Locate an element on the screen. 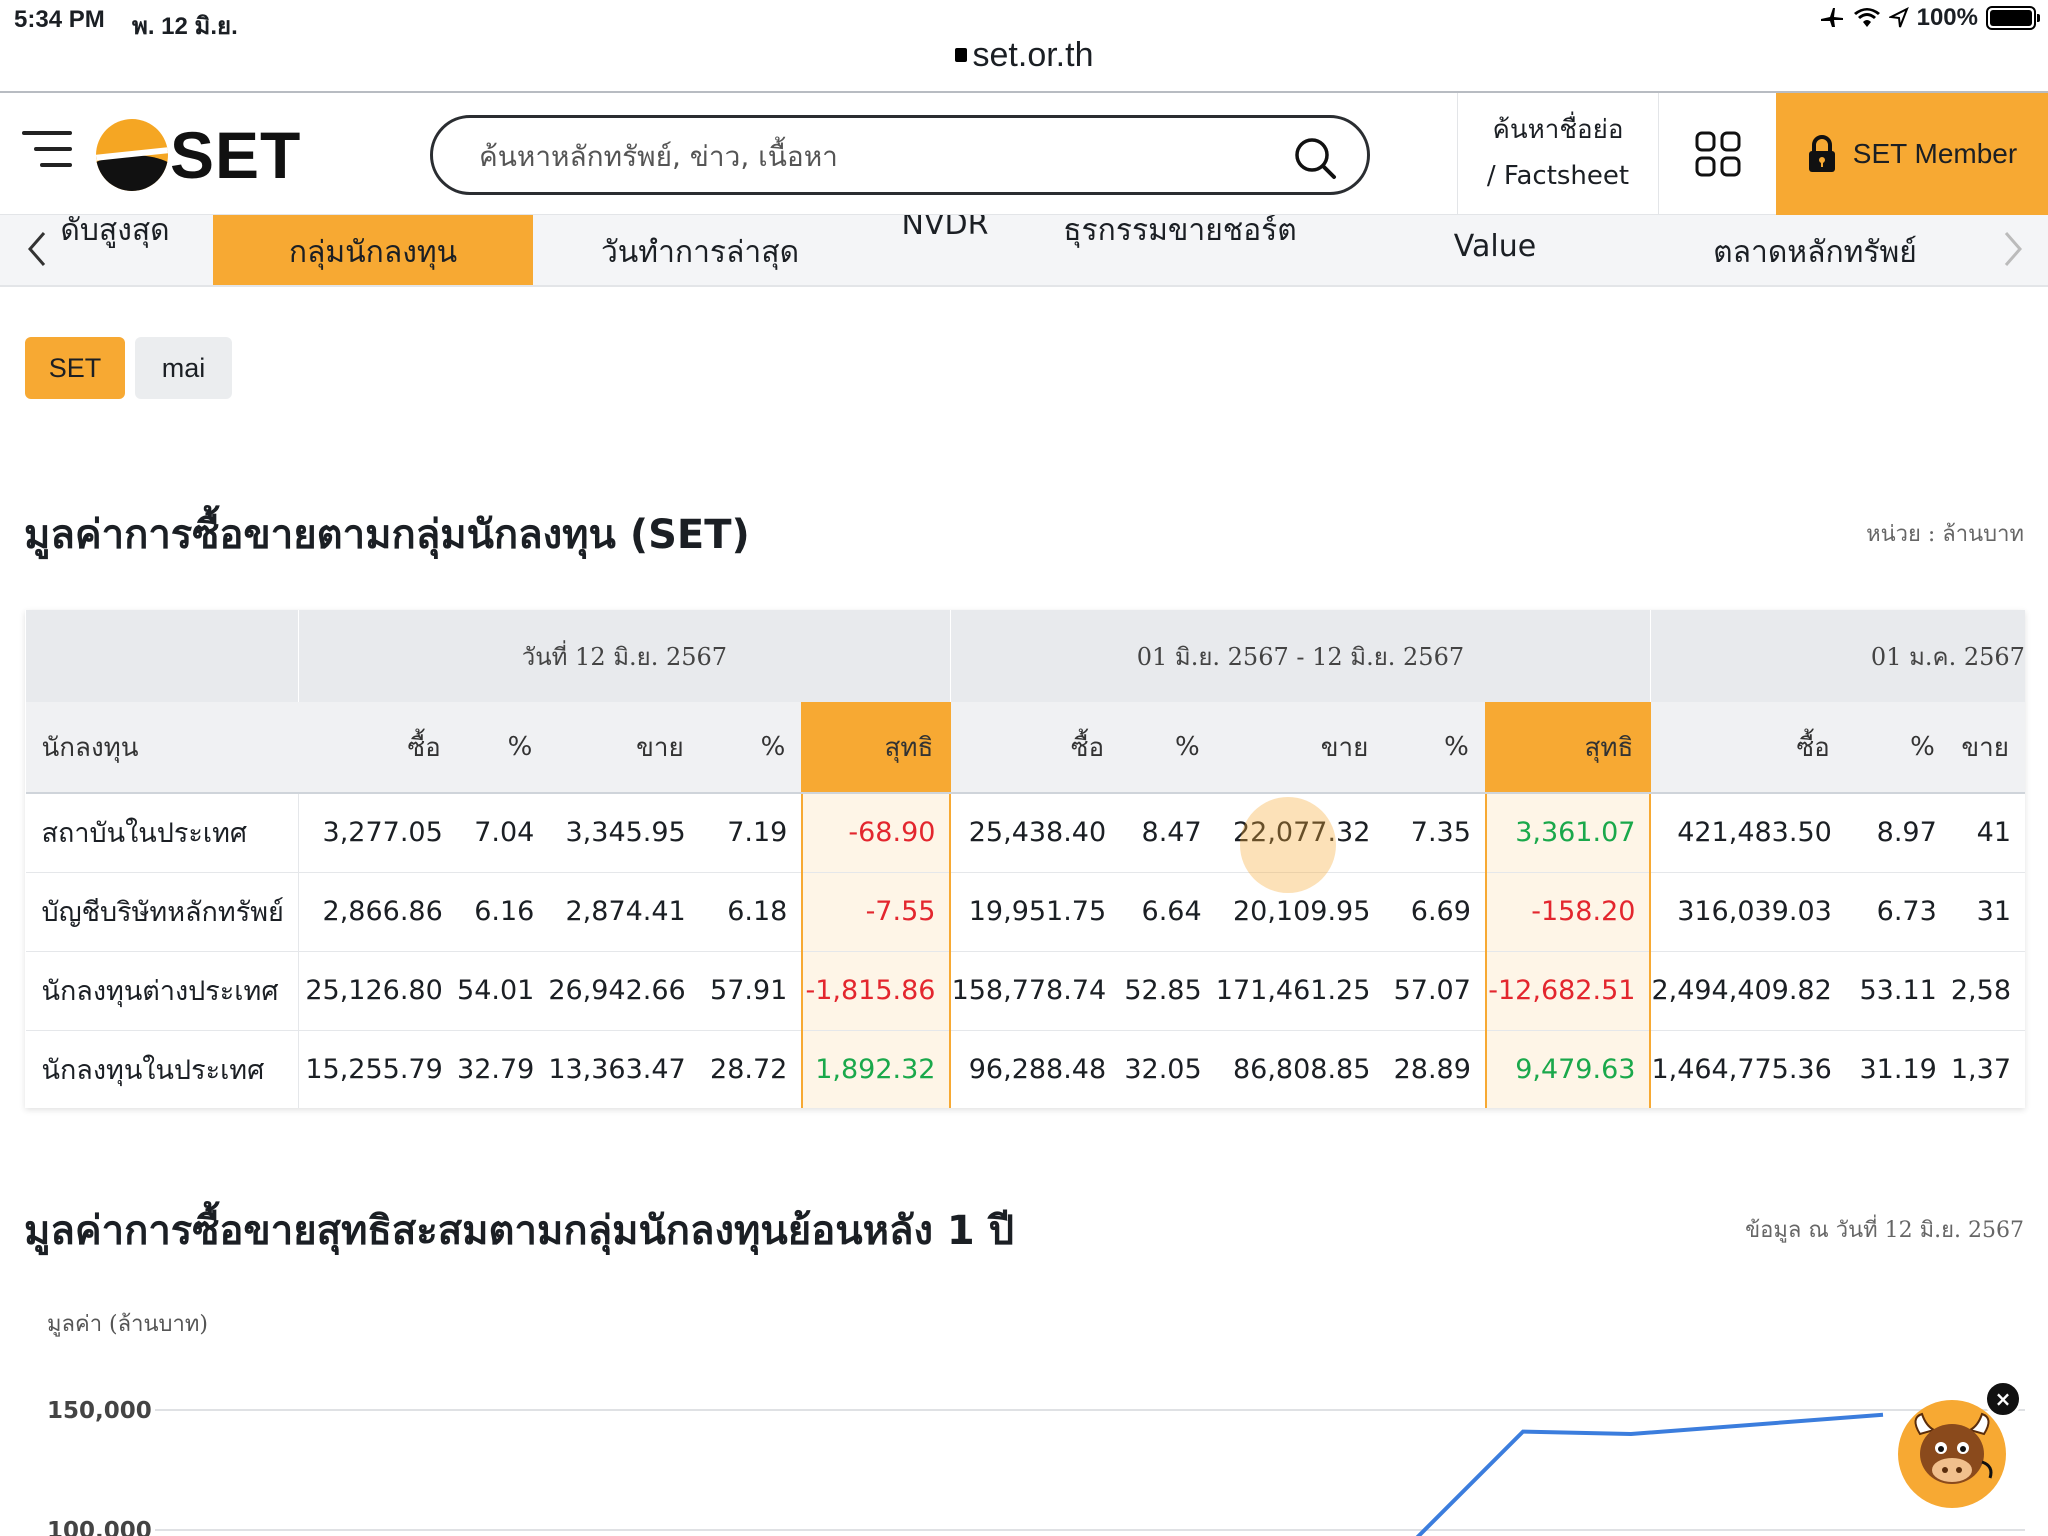 This screenshot has height=1536, width=2048. value-cell: 6.16 is located at coordinates (502, 912).